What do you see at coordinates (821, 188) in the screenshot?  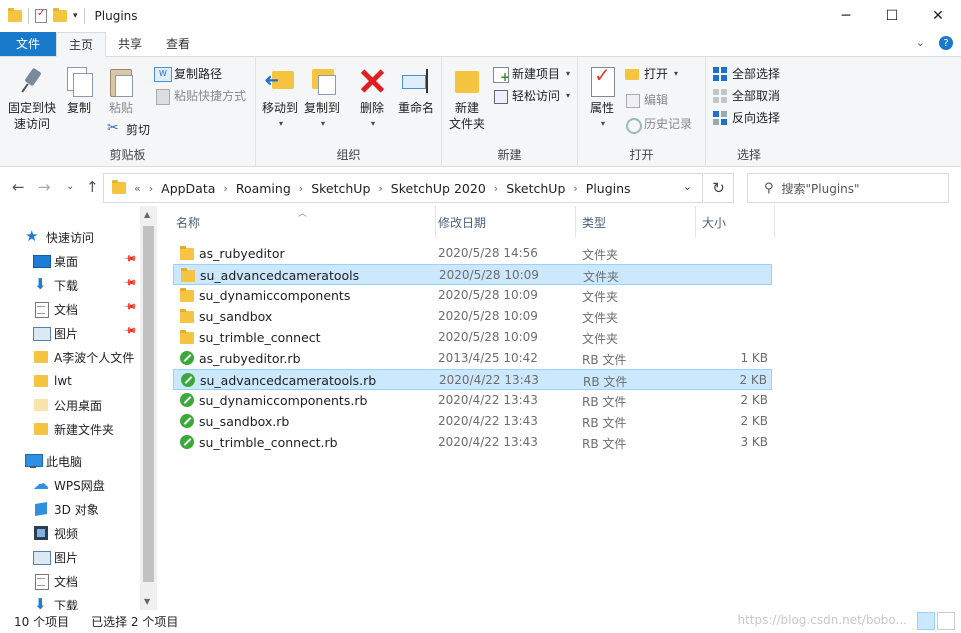 I see `search-input: 搜索"Plugins"` at bounding box center [821, 188].